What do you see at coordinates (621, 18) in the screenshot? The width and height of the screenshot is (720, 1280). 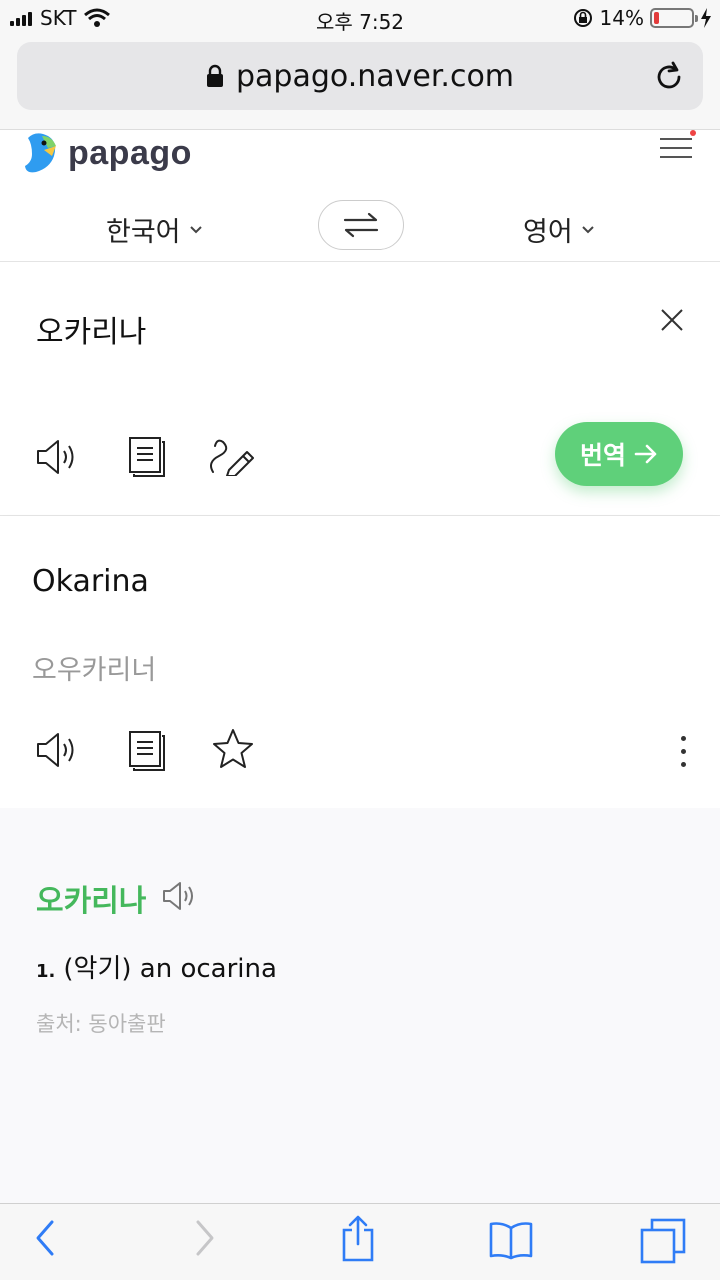 I see `battery-percent: 14%` at bounding box center [621, 18].